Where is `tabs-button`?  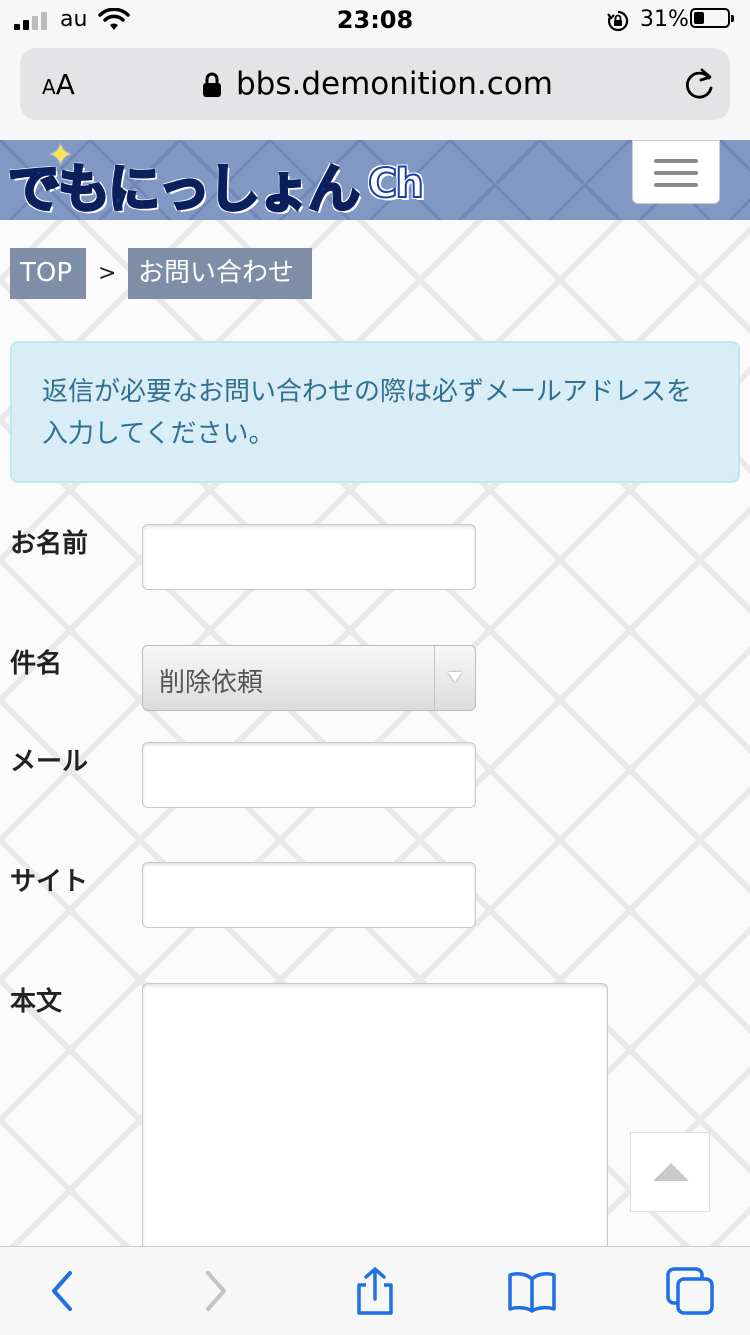
tabs-button is located at coordinates (690, 1291).